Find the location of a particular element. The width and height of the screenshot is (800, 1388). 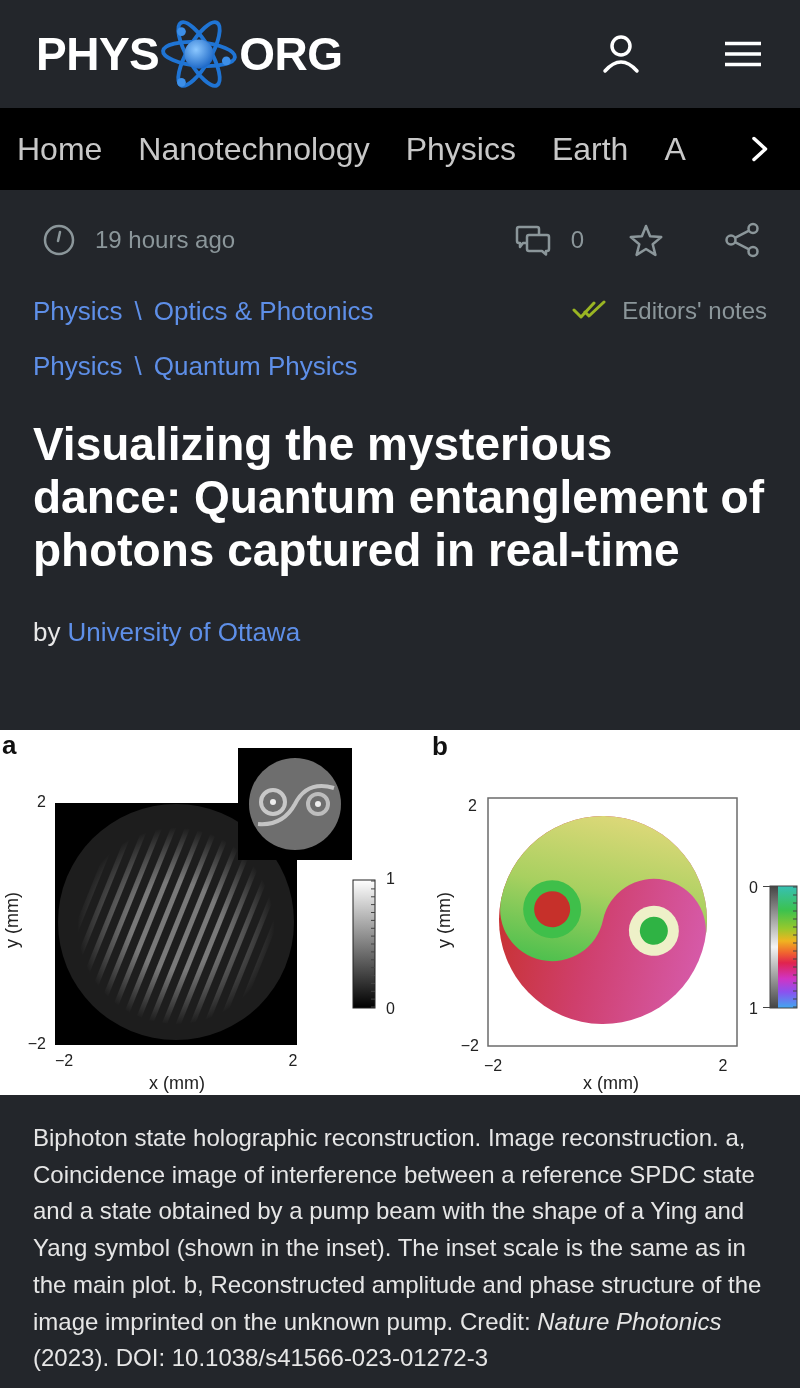

account-button is located at coordinates (621, 54).